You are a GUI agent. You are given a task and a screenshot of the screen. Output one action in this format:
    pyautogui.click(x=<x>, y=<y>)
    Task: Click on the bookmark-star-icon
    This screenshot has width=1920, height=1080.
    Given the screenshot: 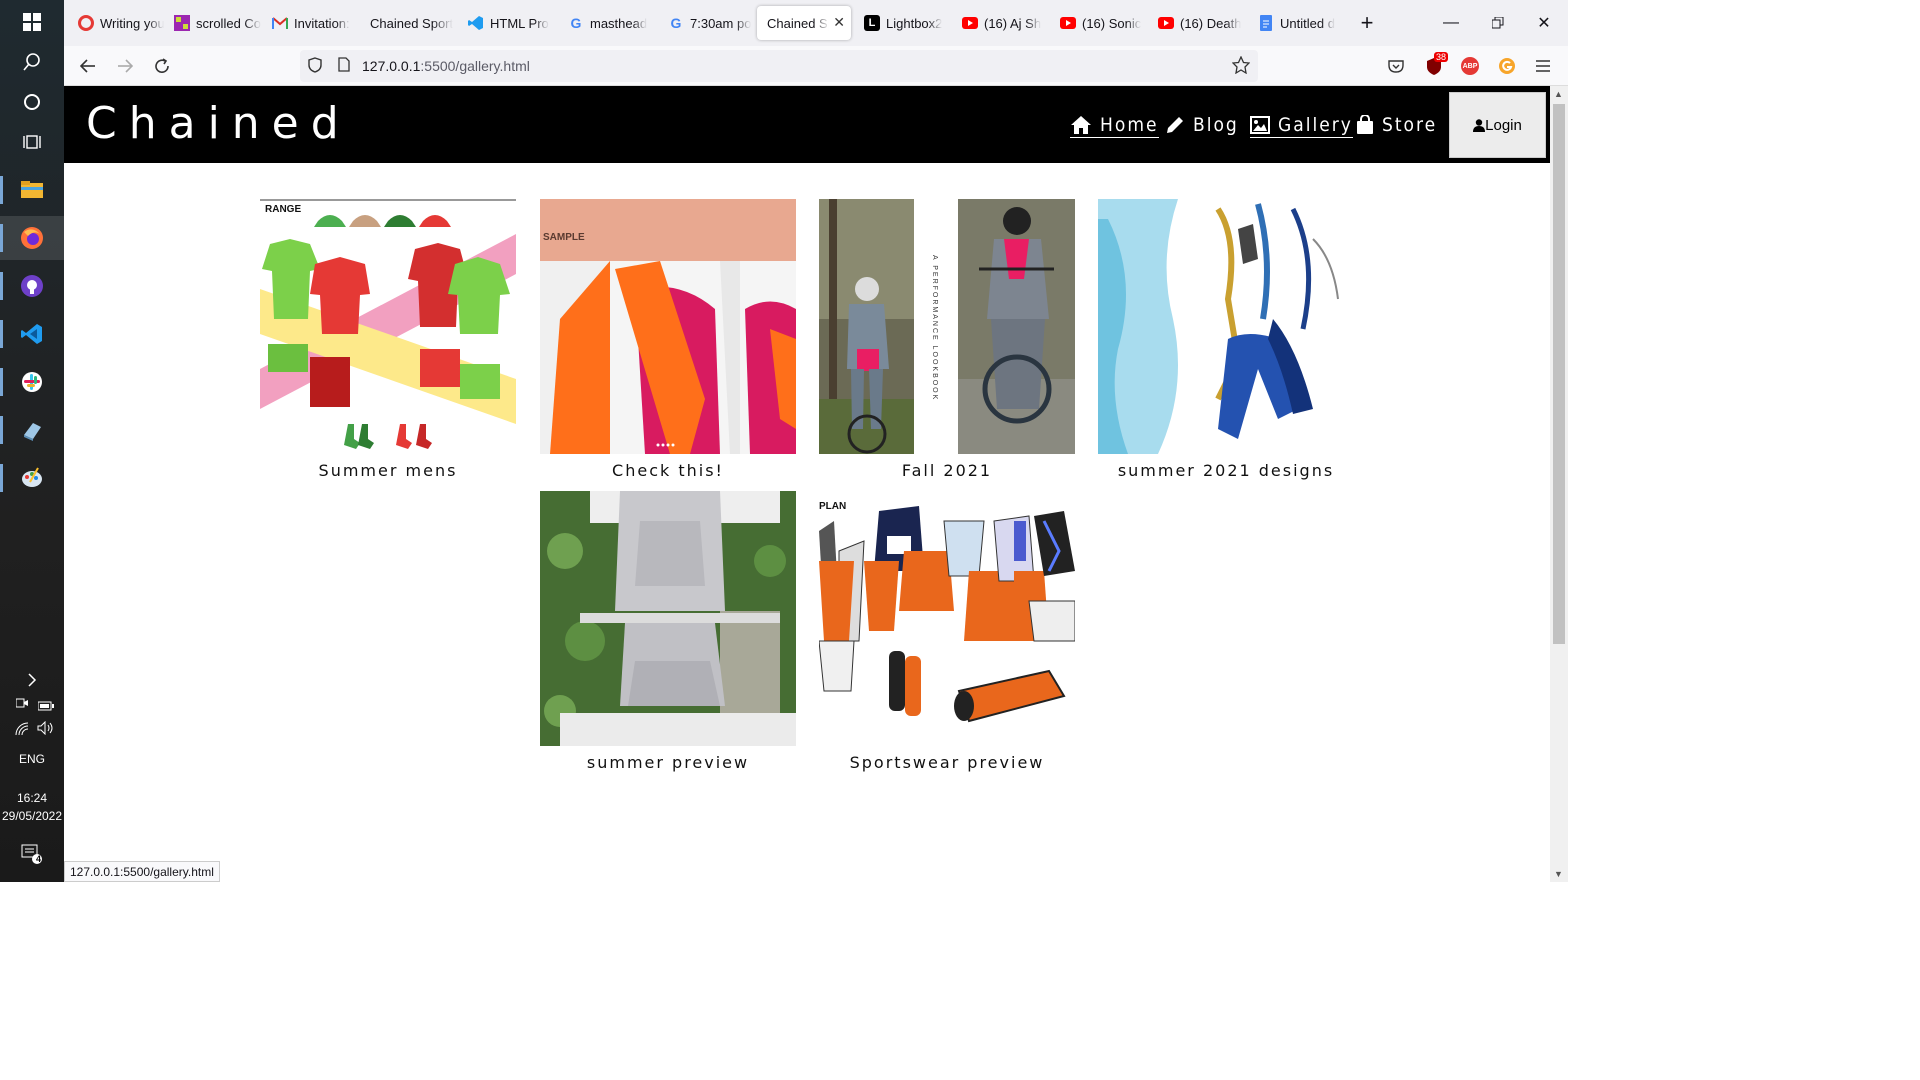 What is the action you would take?
    pyautogui.click(x=1241, y=66)
    